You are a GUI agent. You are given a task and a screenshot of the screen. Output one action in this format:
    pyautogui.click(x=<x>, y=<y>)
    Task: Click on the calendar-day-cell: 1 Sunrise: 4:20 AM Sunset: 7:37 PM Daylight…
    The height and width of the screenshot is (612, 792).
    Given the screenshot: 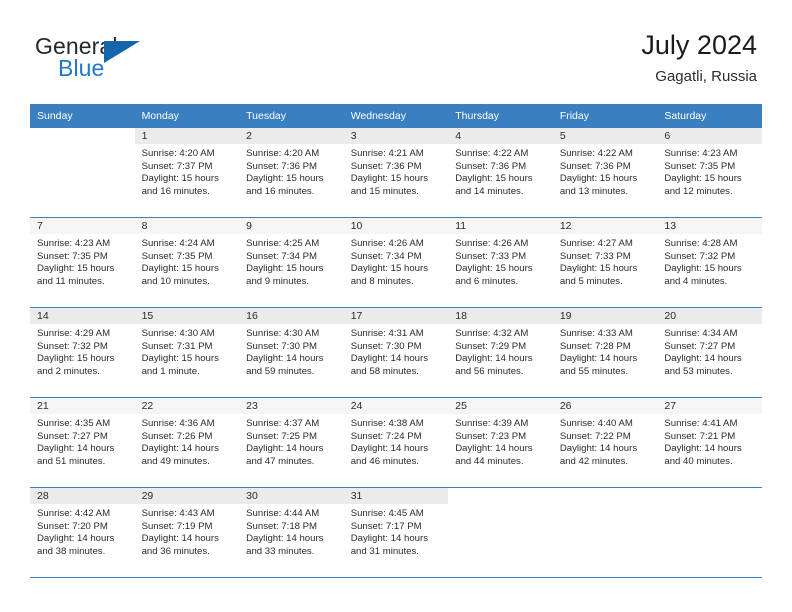 What is the action you would take?
    pyautogui.click(x=187, y=173)
    